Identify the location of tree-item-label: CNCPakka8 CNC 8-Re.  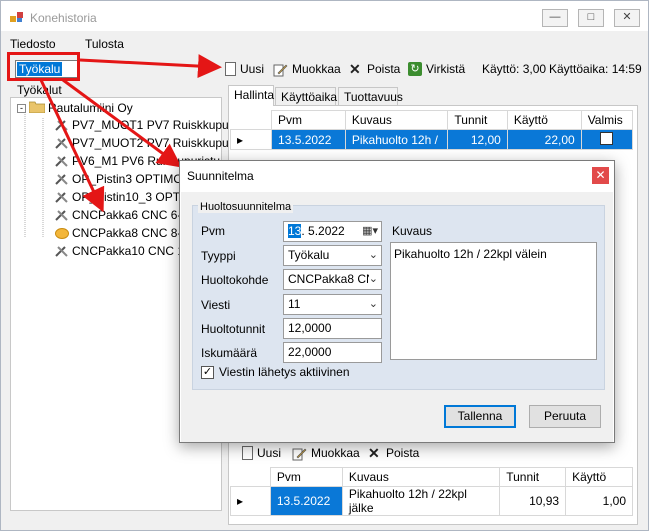
(134, 233).